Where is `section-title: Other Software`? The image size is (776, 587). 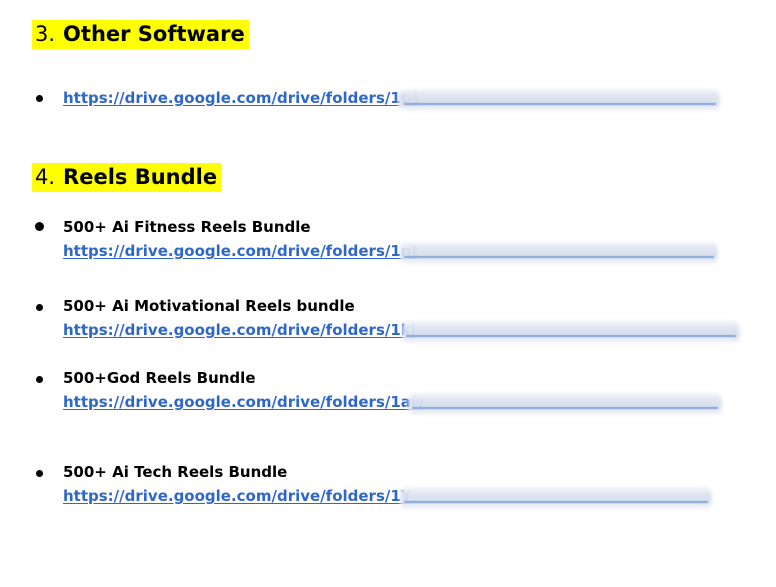
section-title: Other Software is located at coordinates (154, 34).